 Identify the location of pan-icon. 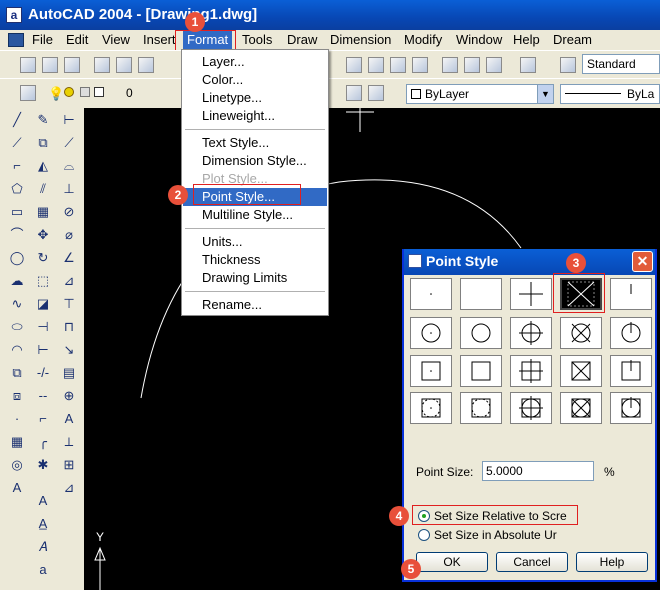
(354, 65).